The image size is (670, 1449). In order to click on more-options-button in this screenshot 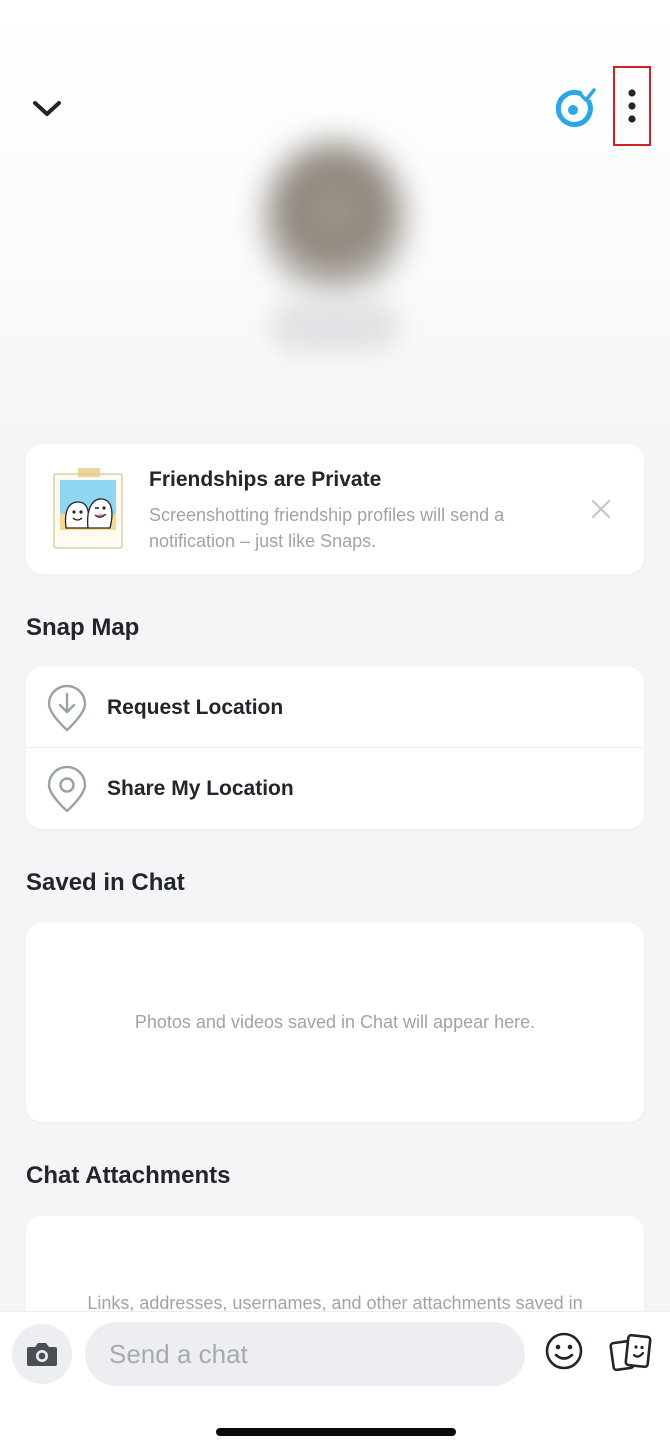, I will do `click(632, 106)`.